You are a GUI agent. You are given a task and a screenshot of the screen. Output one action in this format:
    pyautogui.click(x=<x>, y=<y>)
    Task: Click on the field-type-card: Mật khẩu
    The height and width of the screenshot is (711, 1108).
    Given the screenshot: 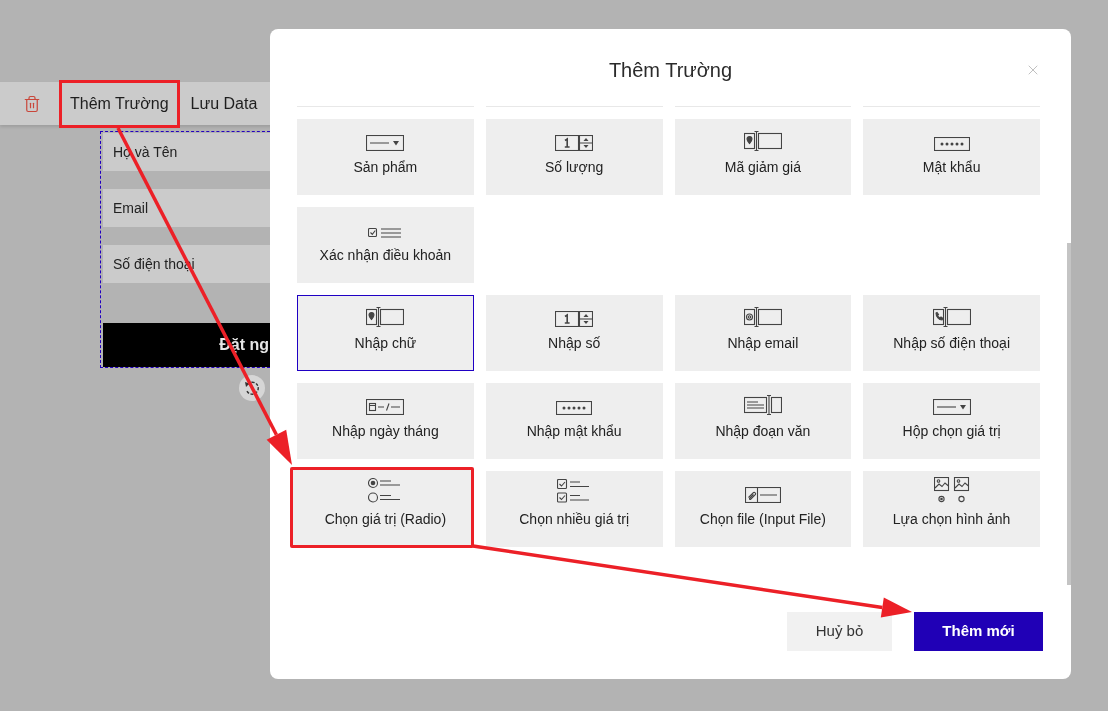 What is the action you would take?
    pyautogui.click(x=951, y=157)
    